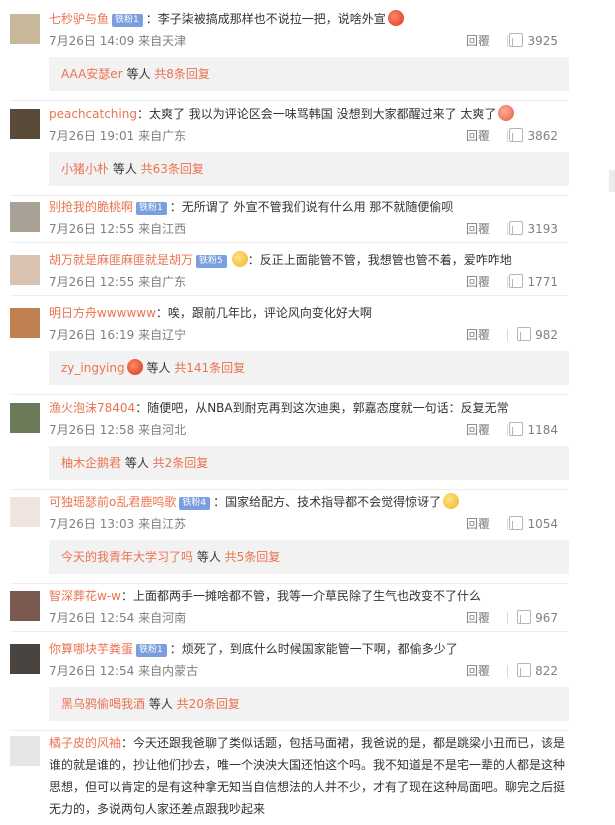 Image resolution: width=615 pixels, height=825 pixels. Describe the element at coordinates (208, 704) in the screenshot. I see `reply-count-link: 共20条回复` at that location.